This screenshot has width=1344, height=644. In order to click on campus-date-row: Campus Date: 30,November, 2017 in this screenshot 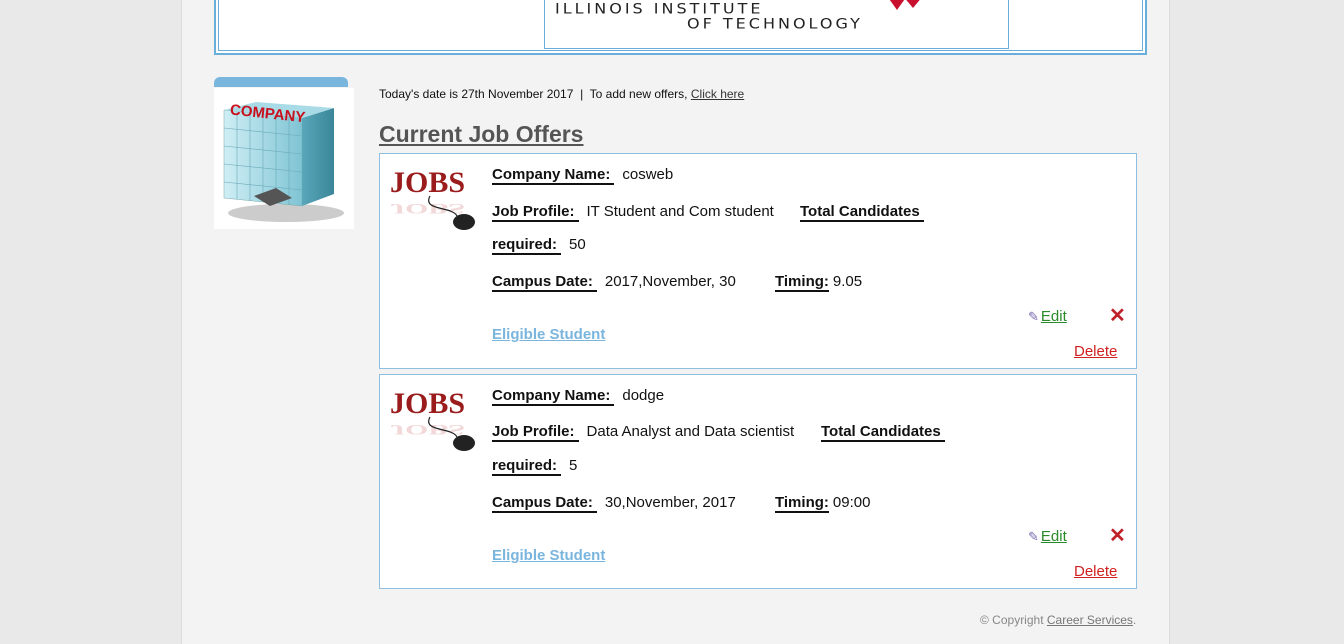, I will do `click(614, 503)`.